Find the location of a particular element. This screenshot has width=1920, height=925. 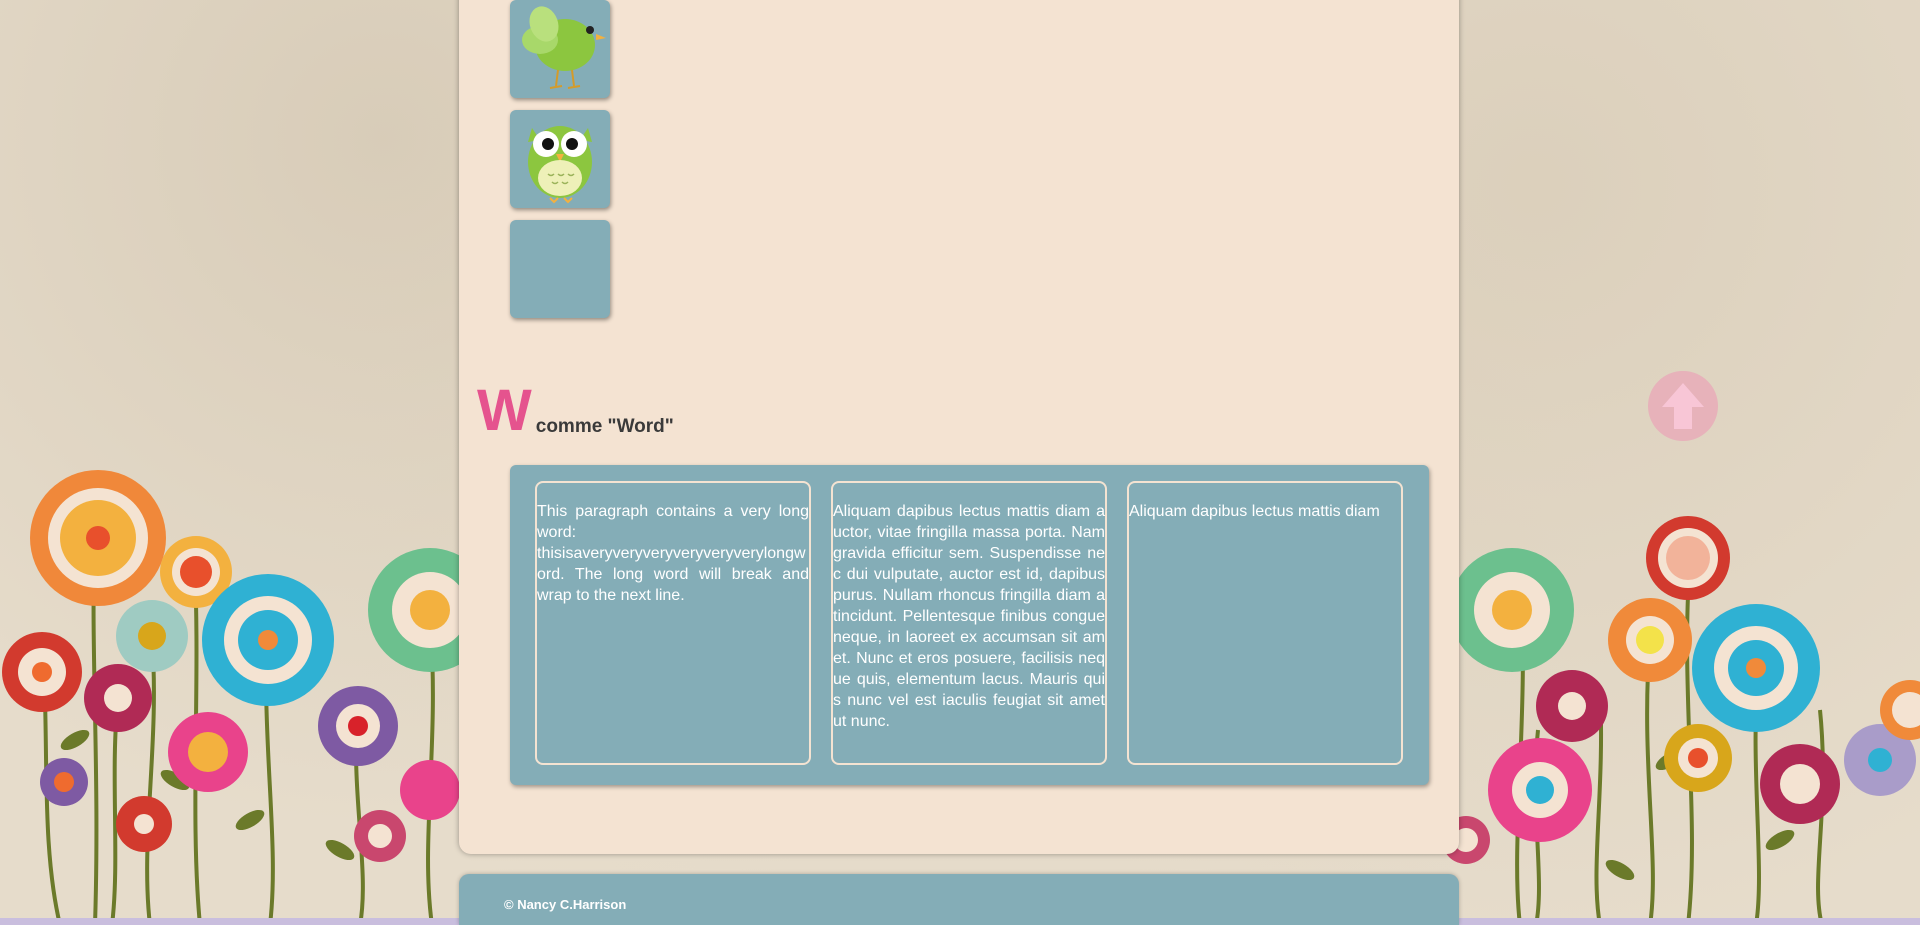

thumbnail-bird is located at coordinates (560, 49).